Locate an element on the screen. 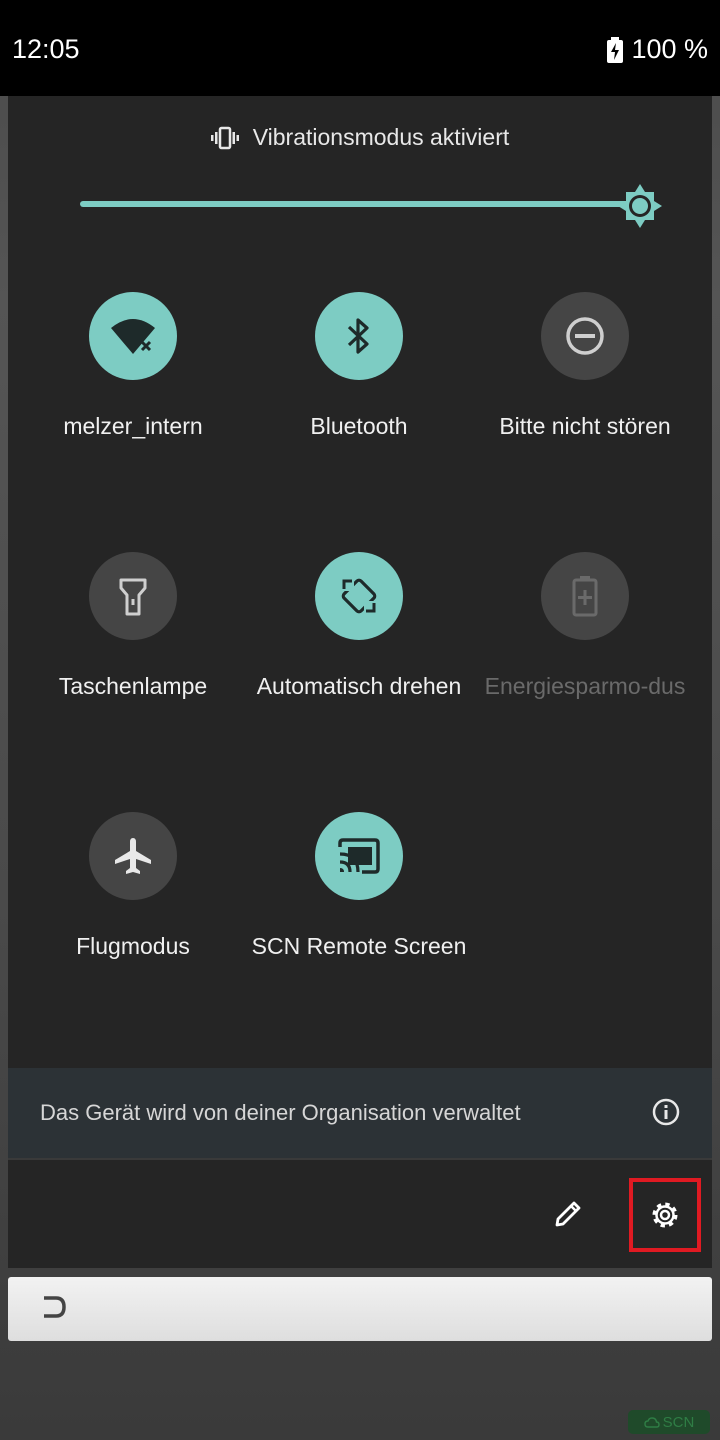 This screenshot has width=720, height=1440. tile-wifi-toggle is located at coordinates (133, 336).